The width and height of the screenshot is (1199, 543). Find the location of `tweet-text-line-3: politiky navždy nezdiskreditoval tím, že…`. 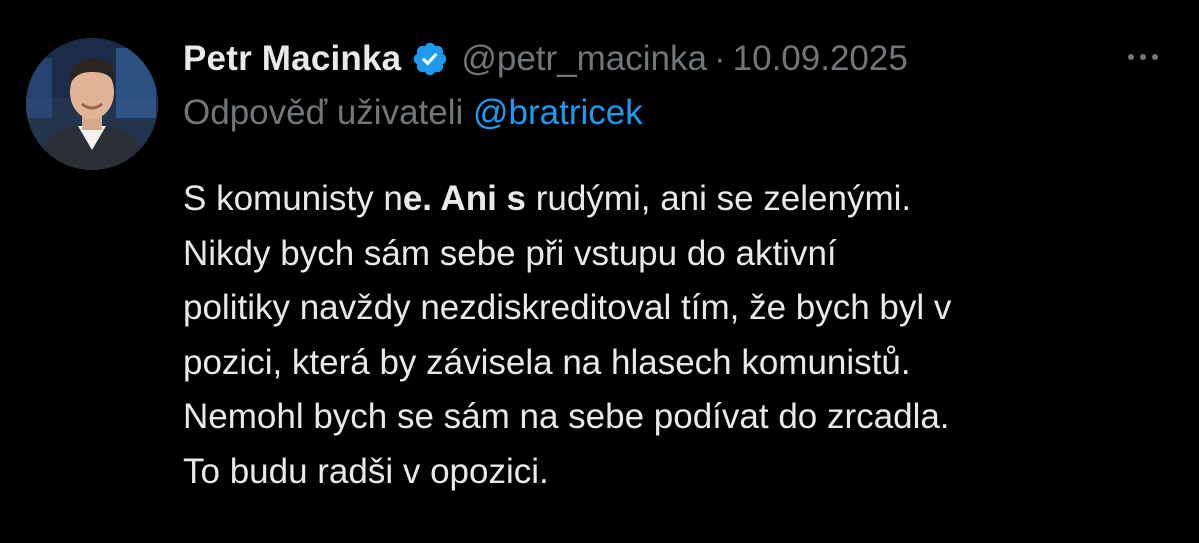

tweet-text-line-3: politiky navždy nezdiskreditoval tím, že… is located at coordinates (567, 307).